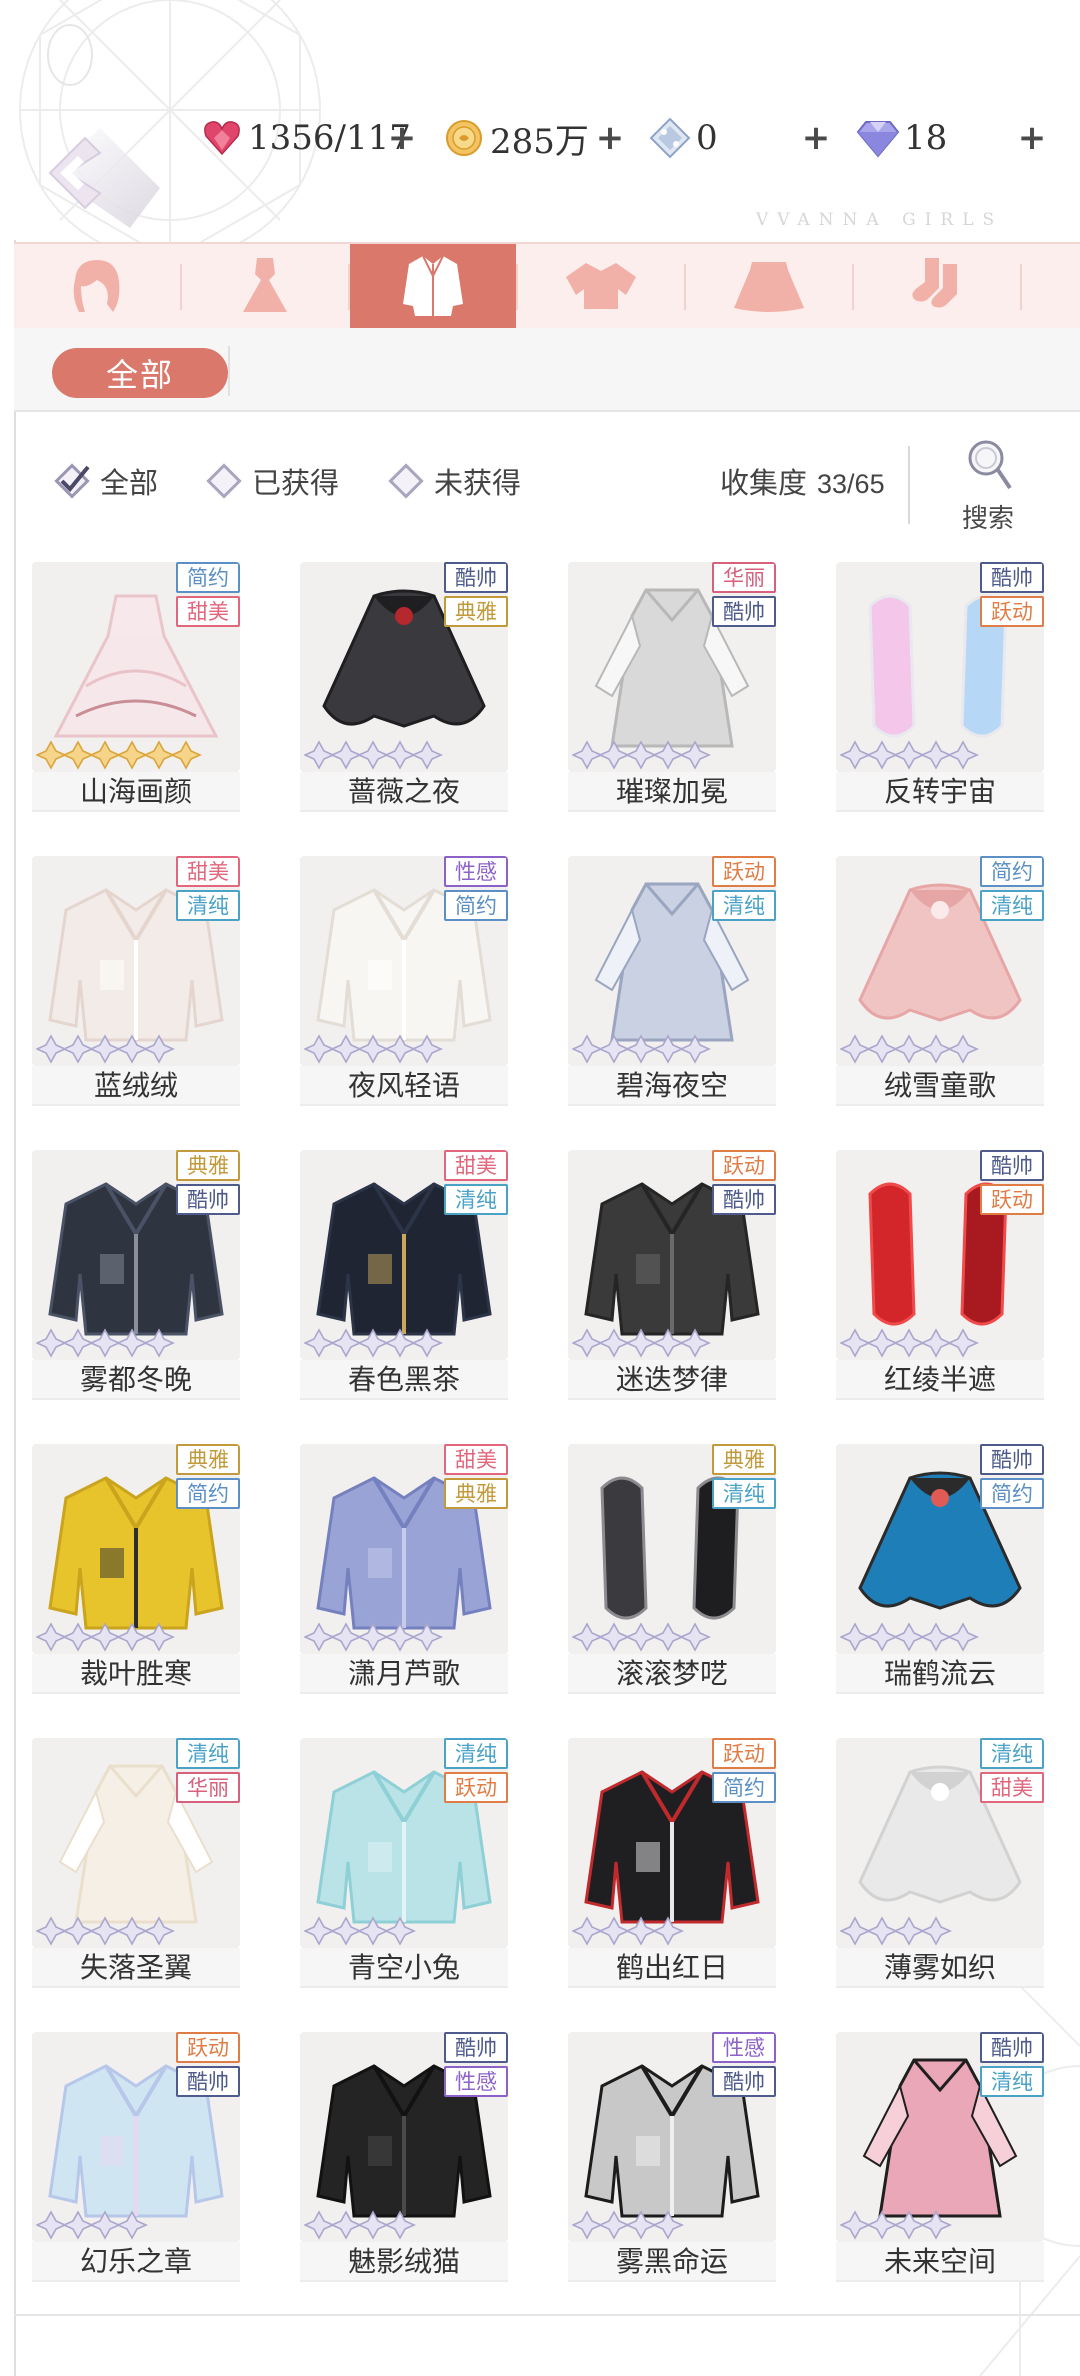 This screenshot has height=2376, width=1080. Describe the element at coordinates (136, 2157) in the screenshot. I see `item-card: 跃动 酷帅 幻乐之章` at that location.